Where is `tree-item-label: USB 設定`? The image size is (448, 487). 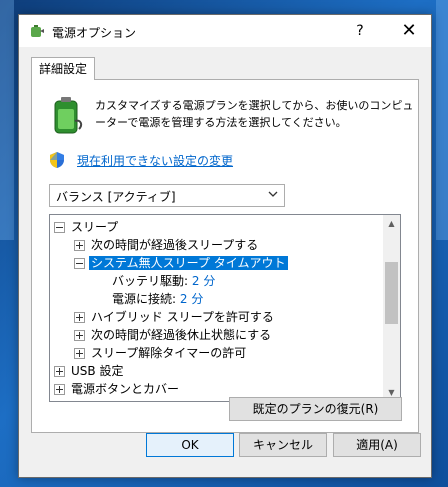 tree-item-label: USB 設定 is located at coordinates (97, 371).